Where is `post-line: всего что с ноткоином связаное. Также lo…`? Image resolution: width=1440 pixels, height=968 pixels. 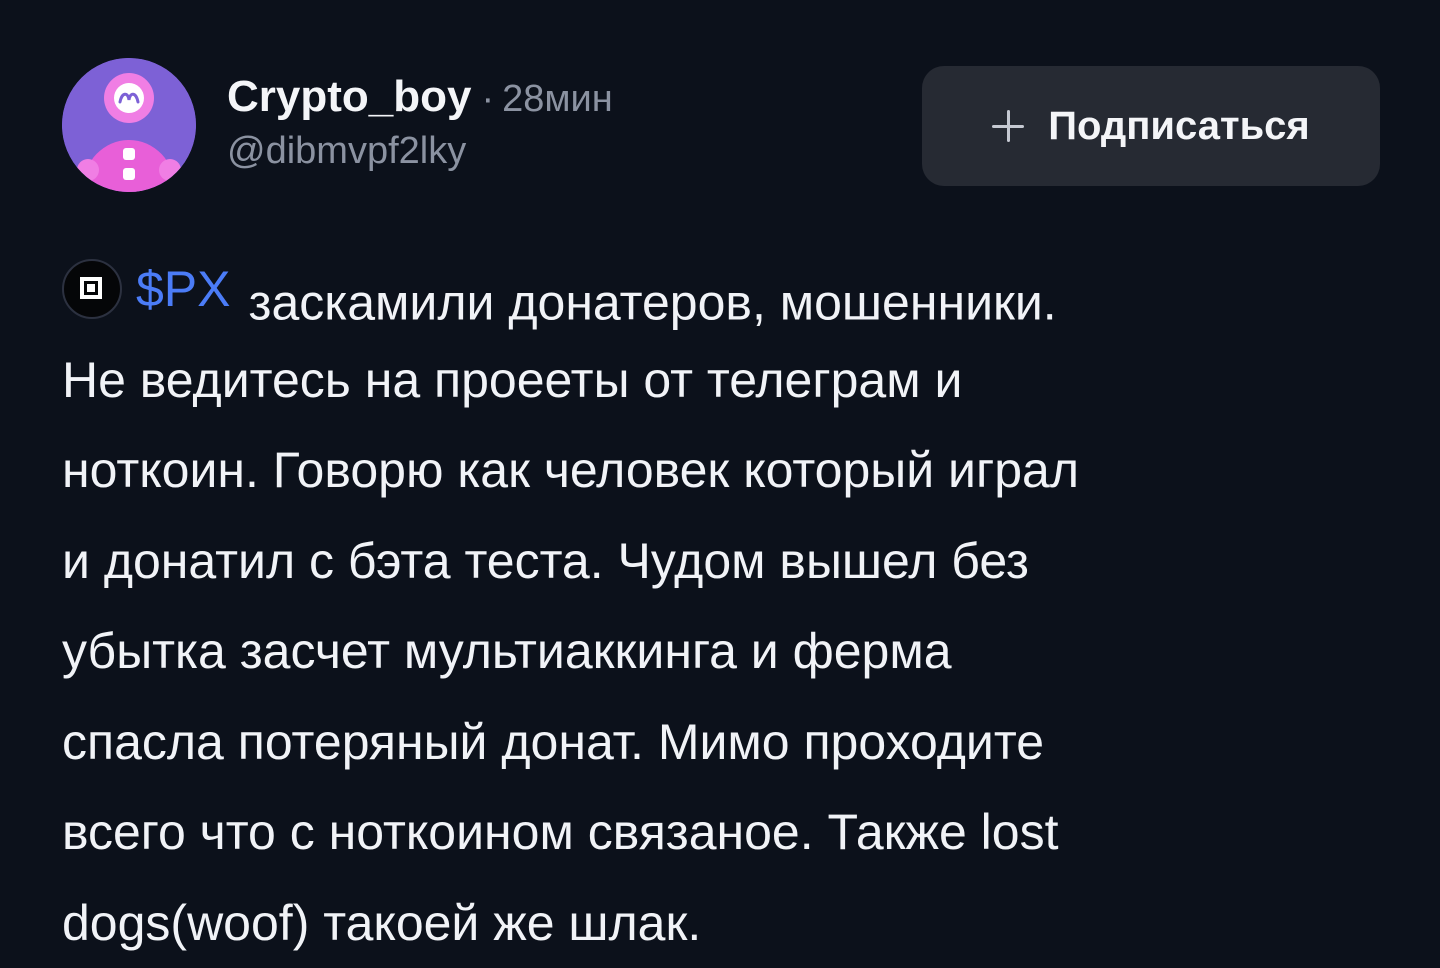 post-line: всего что с ноткоином связаное. Также lo… is located at coordinates (727, 832).